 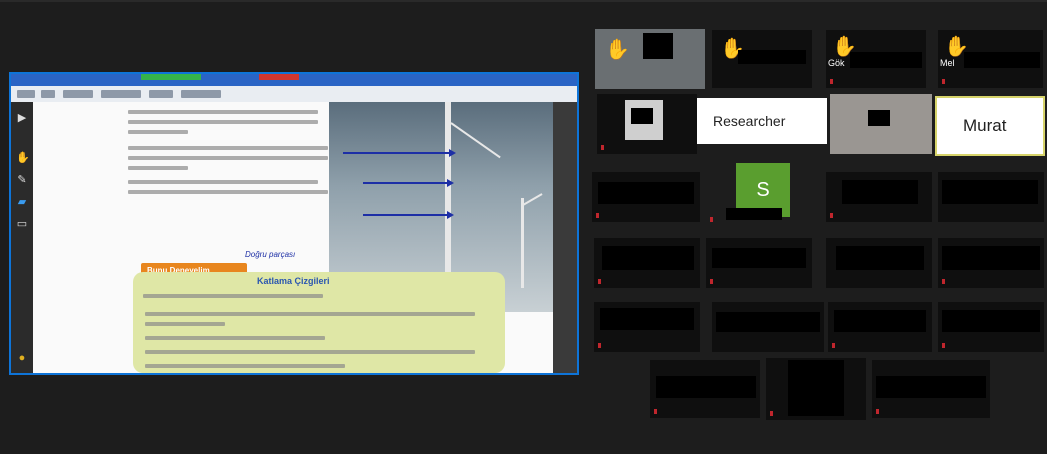 What do you see at coordinates (836, 63) in the screenshot?
I see `participant-name: Gök` at bounding box center [836, 63].